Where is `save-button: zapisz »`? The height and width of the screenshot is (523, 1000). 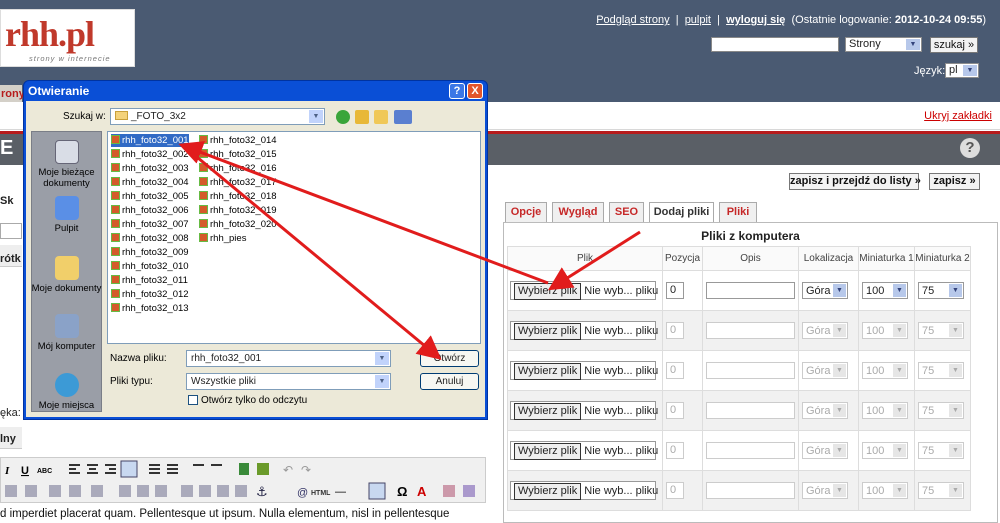 save-button: zapisz » is located at coordinates (954, 181).